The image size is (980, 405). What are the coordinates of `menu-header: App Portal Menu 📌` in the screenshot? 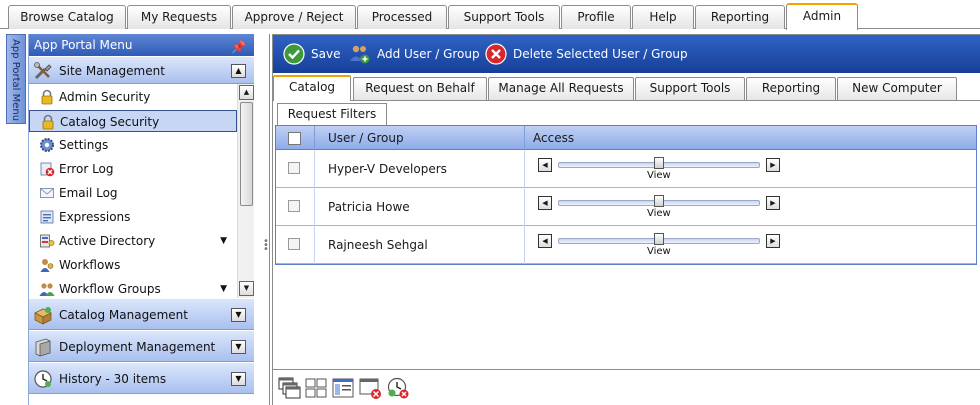 It's located at (141, 45).